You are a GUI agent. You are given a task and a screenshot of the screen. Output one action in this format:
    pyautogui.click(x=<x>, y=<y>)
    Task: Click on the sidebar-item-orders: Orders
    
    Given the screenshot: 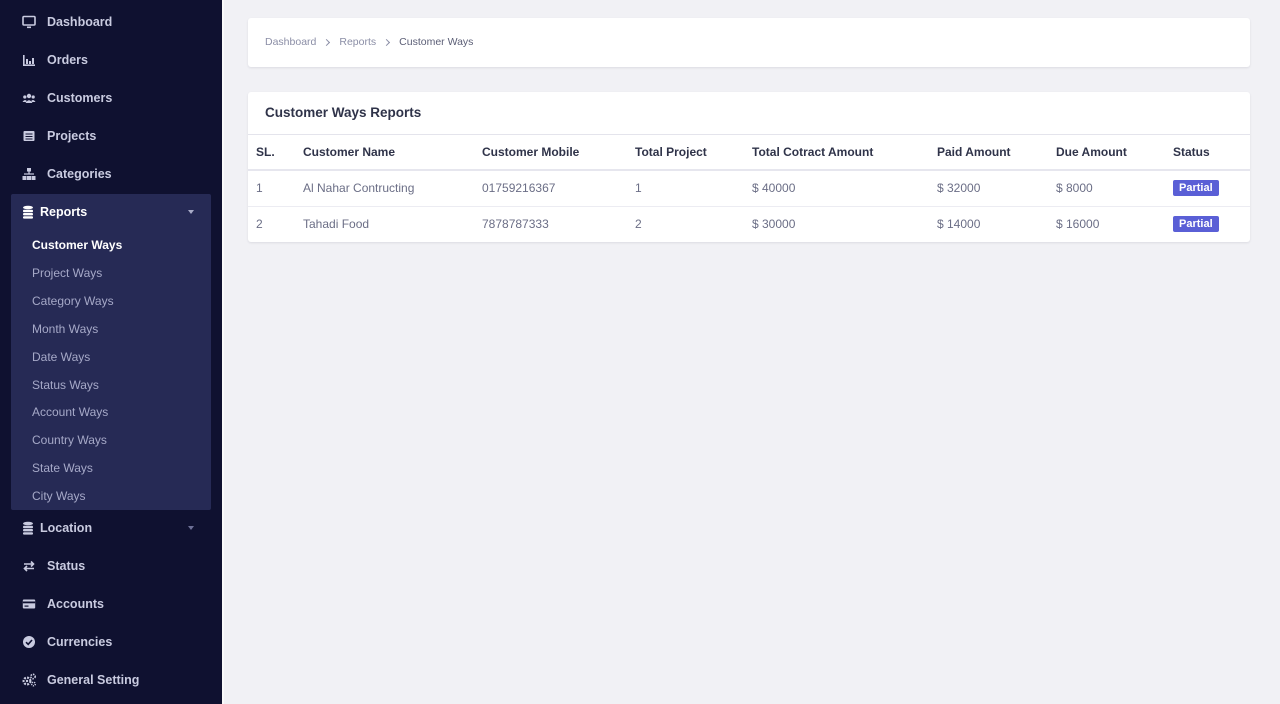 What is the action you would take?
    pyautogui.click(x=111, y=60)
    